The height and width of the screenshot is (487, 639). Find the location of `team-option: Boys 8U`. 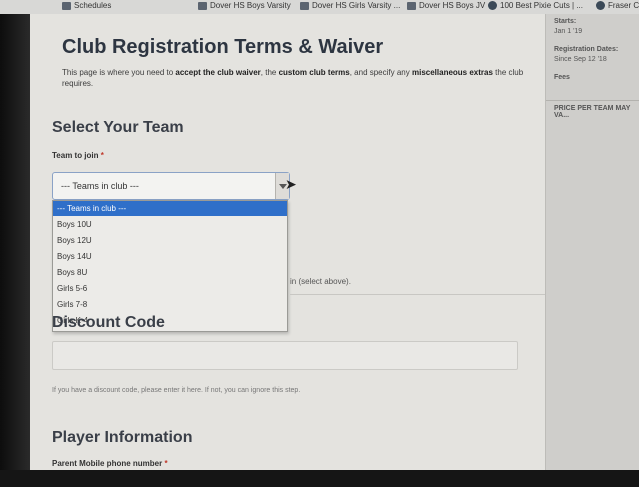

team-option: Boys 8U is located at coordinates (170, 272).